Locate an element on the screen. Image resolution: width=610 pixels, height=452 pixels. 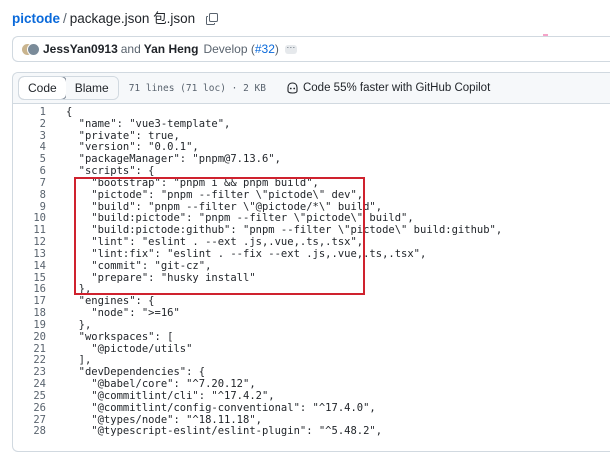
line-content: "workspaces": [ is located at coordinates (120, 336).